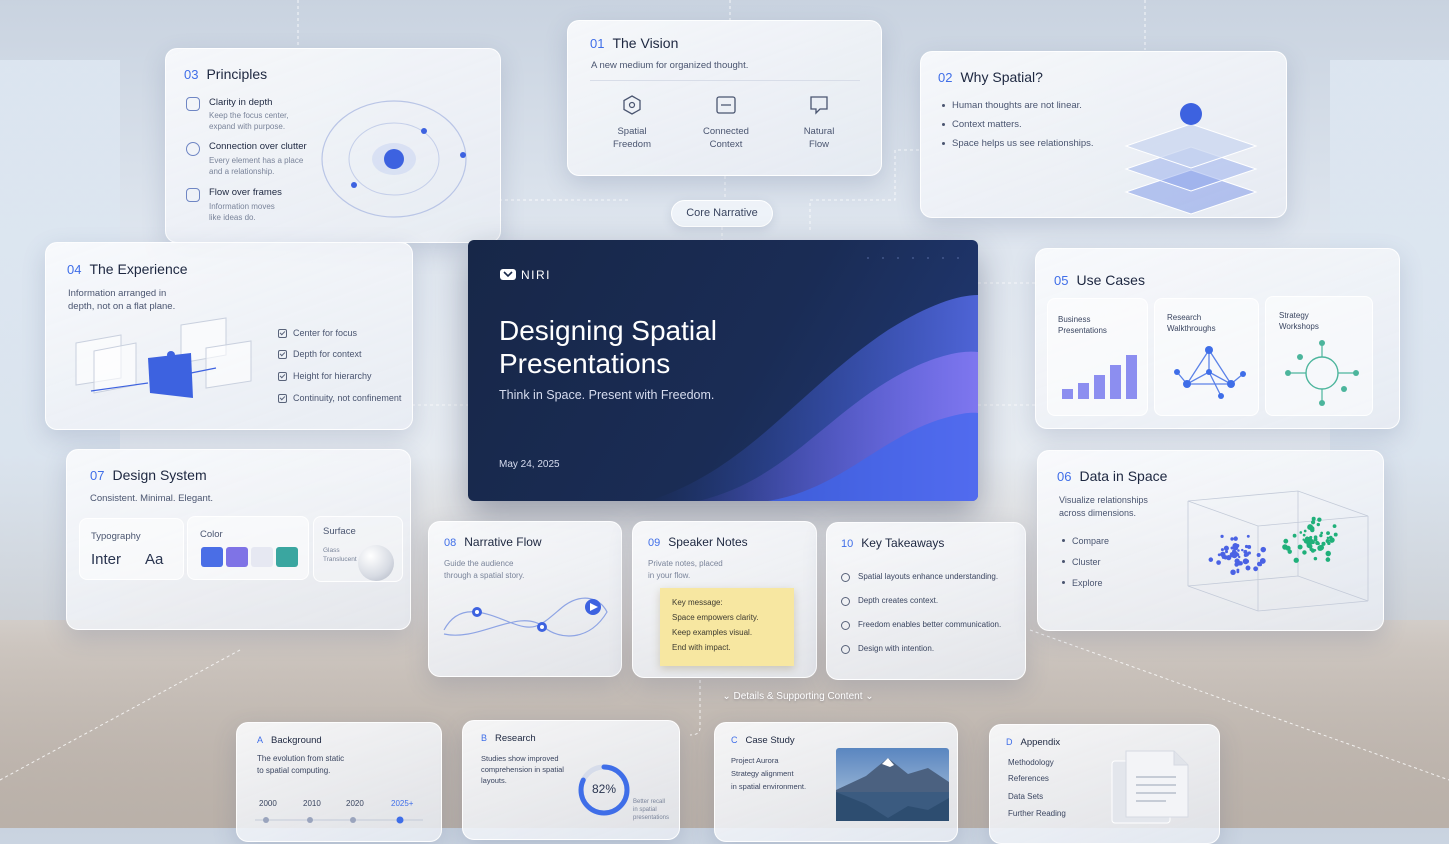 The width and height of the screenshot is (1449, 844). Describe the element at coordinates (649, 802) in the screenshot. I see `research-note: Better recall` at that location.